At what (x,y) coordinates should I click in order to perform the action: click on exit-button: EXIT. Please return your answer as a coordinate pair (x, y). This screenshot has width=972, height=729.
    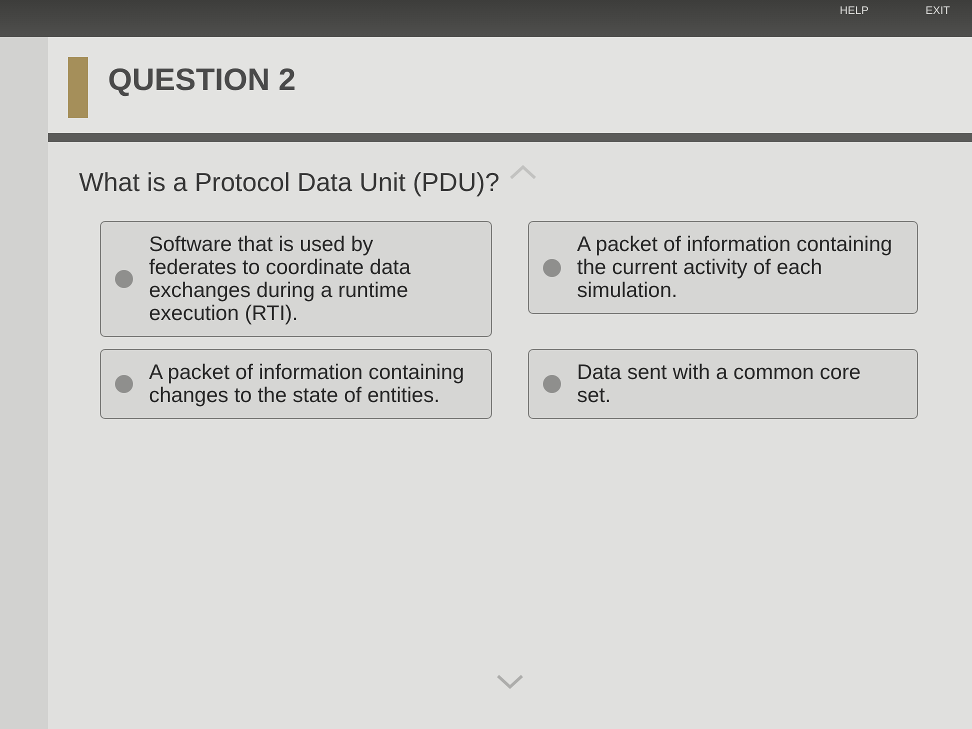
    Looking at the image, I should click on (938, 11).